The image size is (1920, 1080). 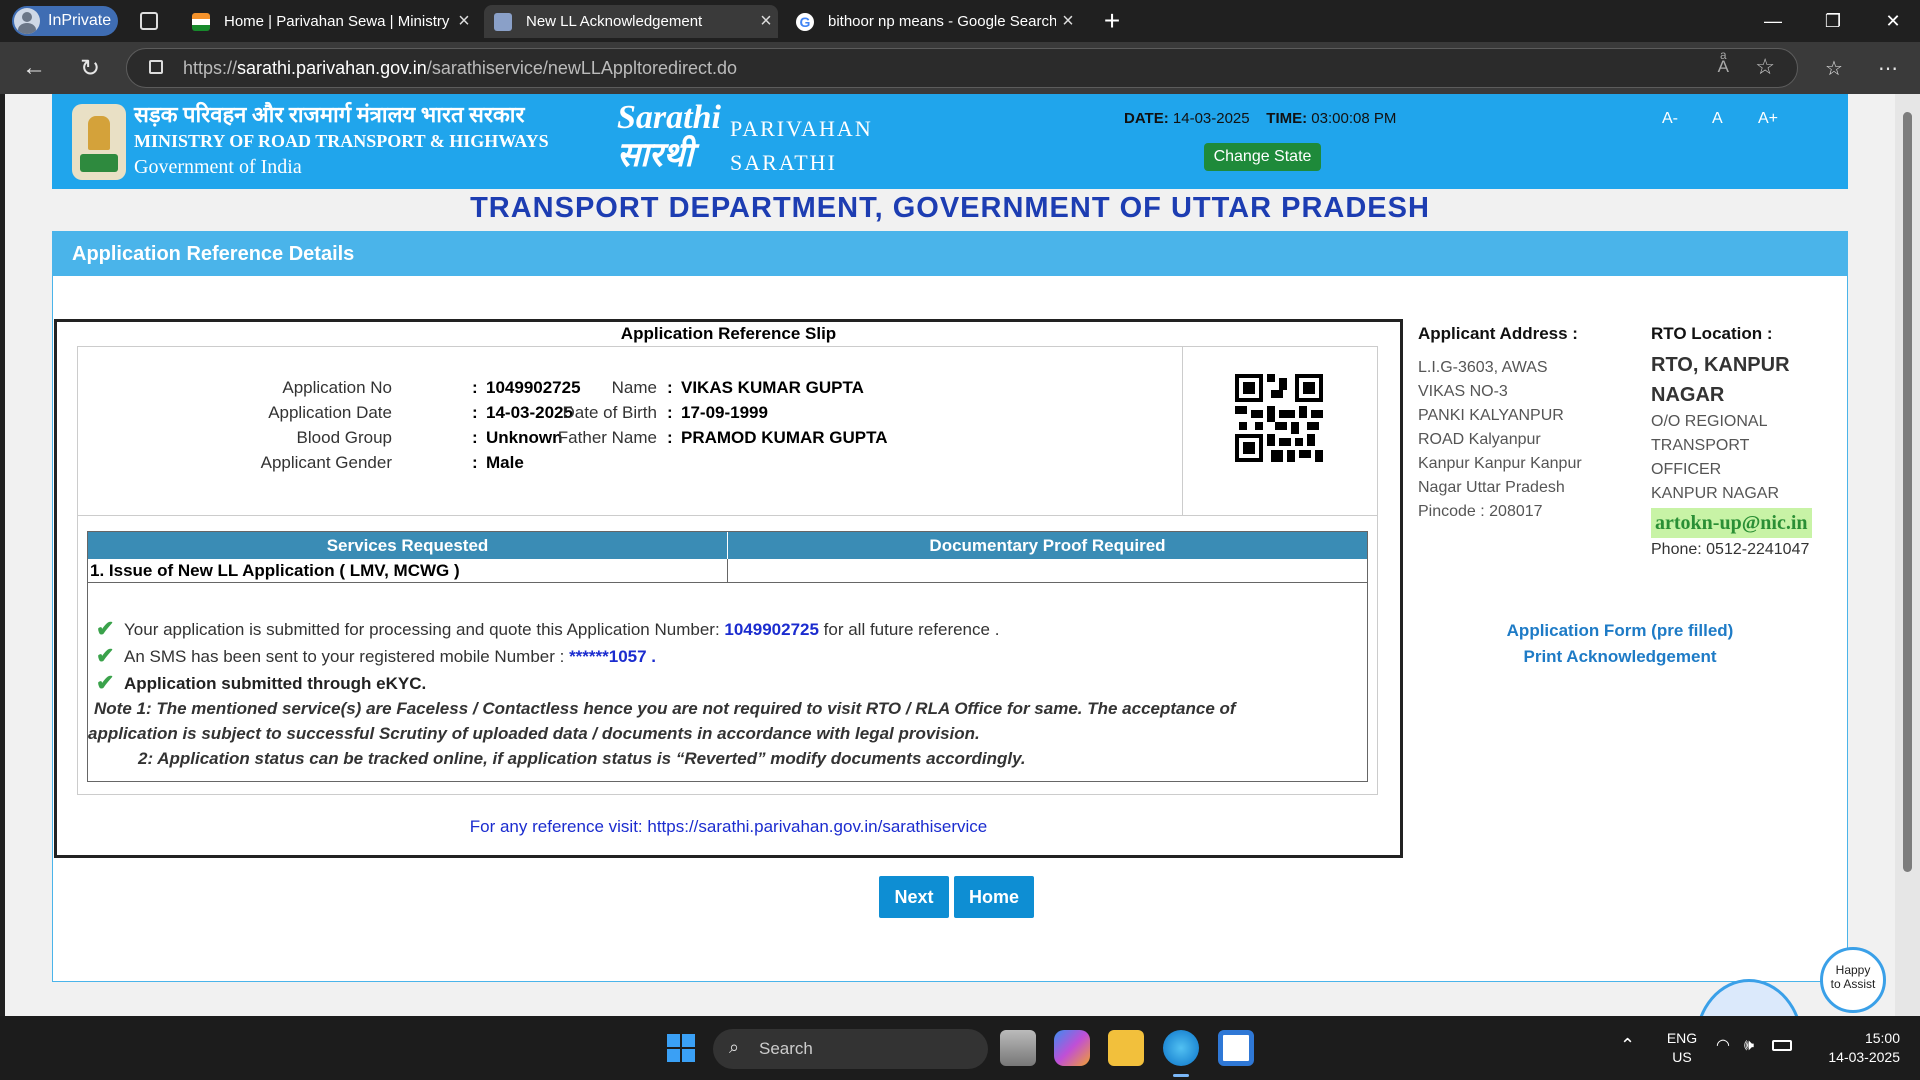 What do you see at coordinates (1463, 391) in the screenshot?
I see `address-line: VIKAS NO-3` at bounding box center [1463, 391].